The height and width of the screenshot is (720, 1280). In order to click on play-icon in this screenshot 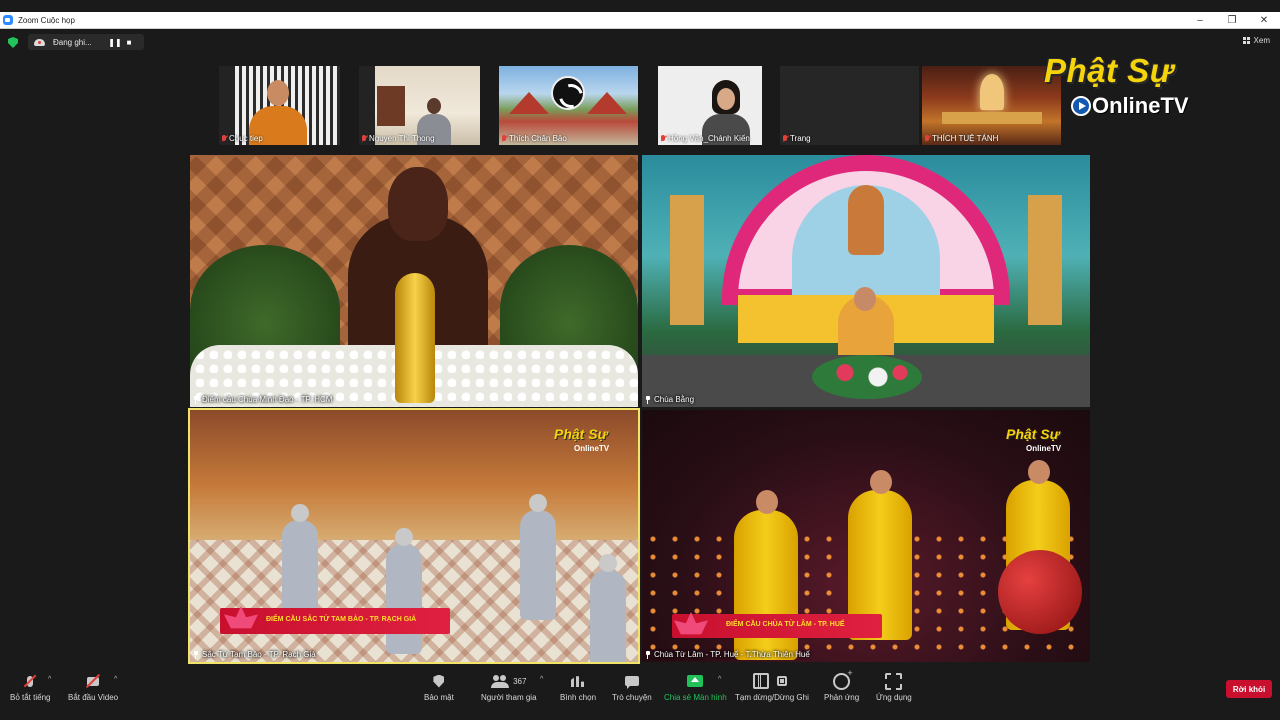, I will do `click(1081, 106)`.